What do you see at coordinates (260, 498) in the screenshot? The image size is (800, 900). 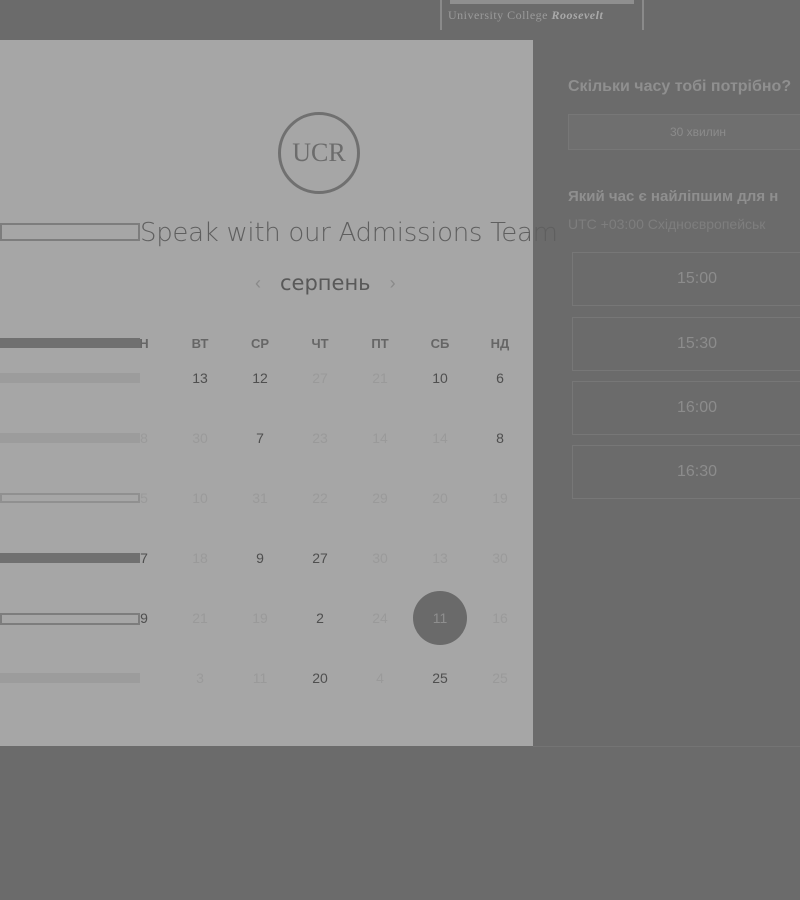 I see `calendar-day: 31` at bounding box center [260, 498].